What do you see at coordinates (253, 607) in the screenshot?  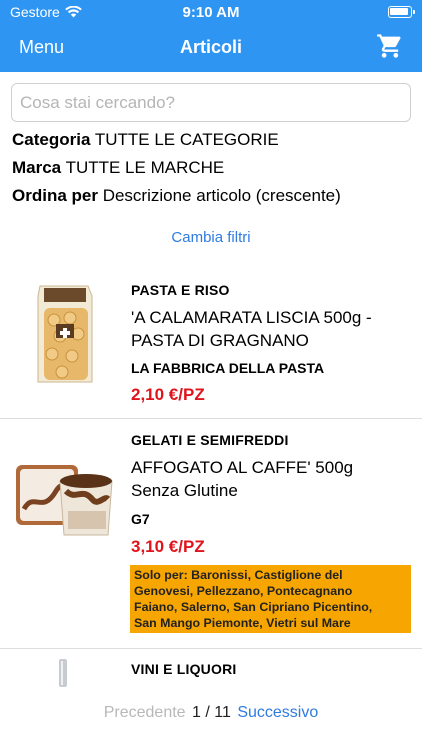 I see `notice-line: Faiano, Salerno, San Cipriano Picentino,` at bounding box center [253, 607].